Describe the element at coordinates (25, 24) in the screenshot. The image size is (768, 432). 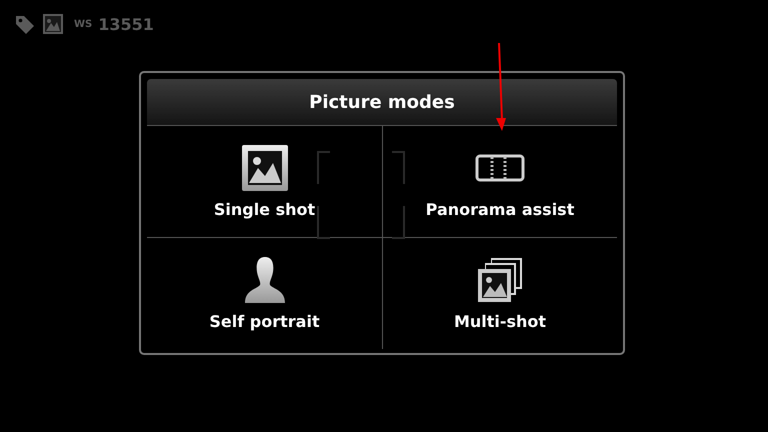
I see `tag-icon` at that location.